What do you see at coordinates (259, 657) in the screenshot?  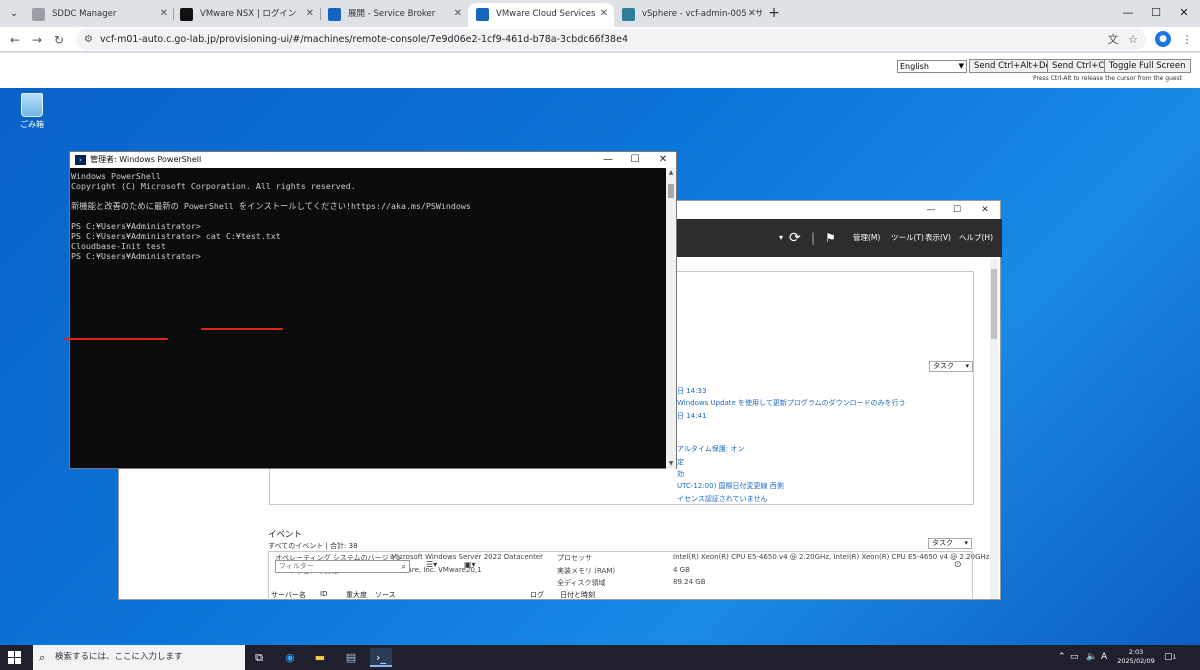 I see `task-view-icon: ⧉` at bounding box center [259, 657].